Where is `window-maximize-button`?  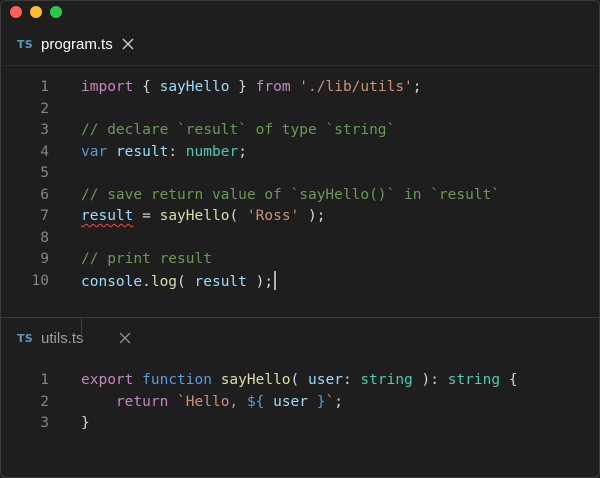
window-maximize-button is located at coordinates (56, 12).